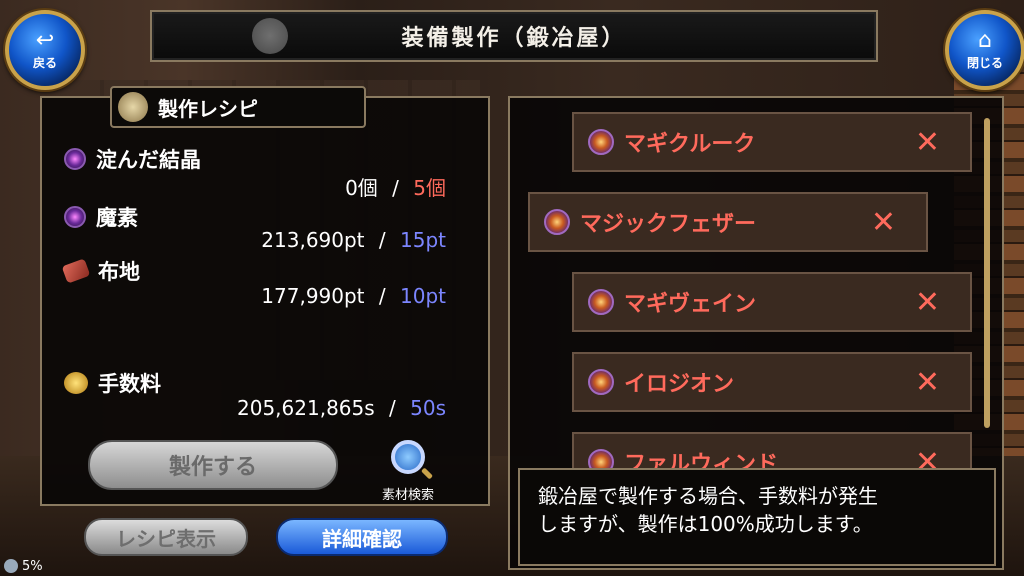 This screenshot has height=576, width=1024. I want to click on page-title: 装備製作（鍛冶屋）, so click(514, 38).